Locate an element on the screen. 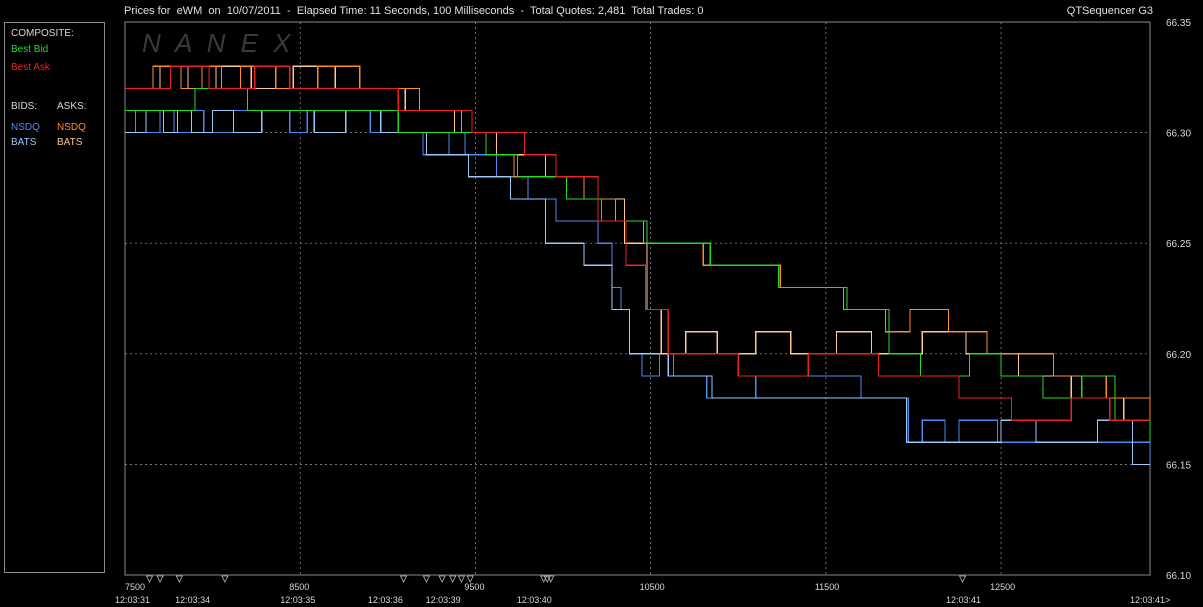 The image size is (1203, 607). time-label: 12:03:41> is located at coordinates (1150, 600).